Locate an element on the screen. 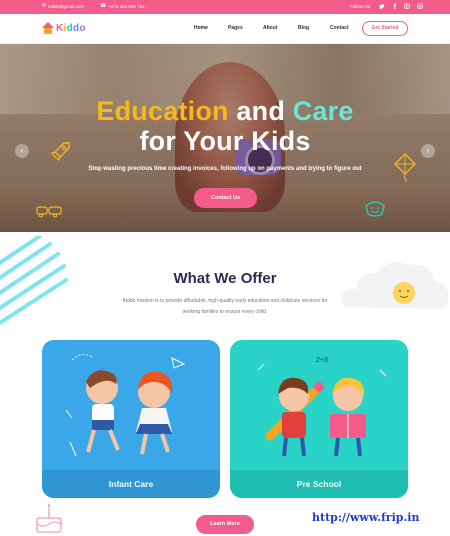 The height and width of the screenshot is (536, 450). cake-doodle-icon is located at coordinates (49, 518).